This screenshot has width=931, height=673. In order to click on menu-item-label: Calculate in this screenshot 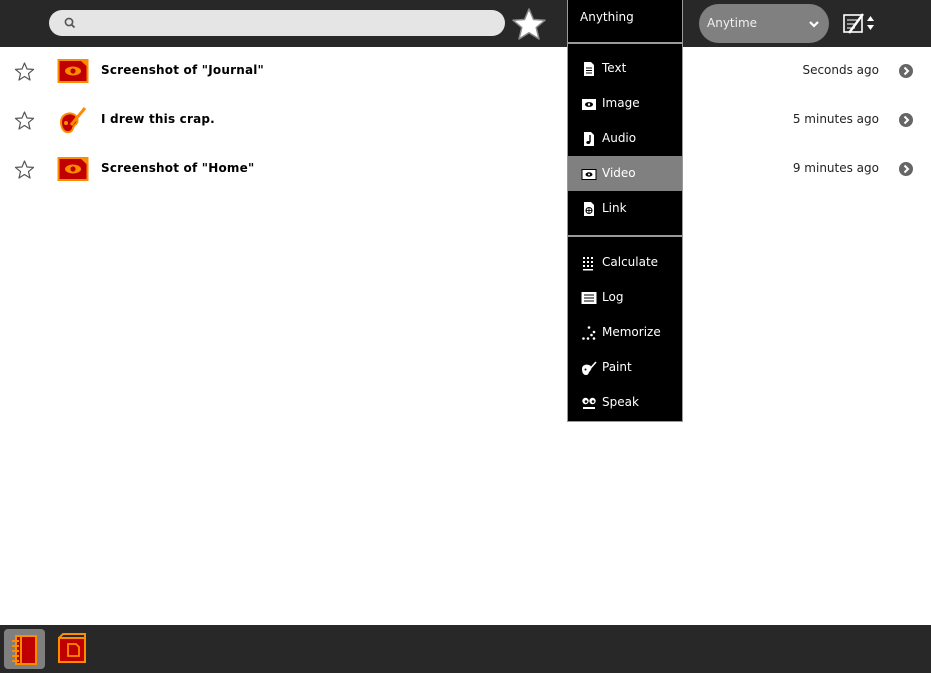, I will do `click(630, 262)`.